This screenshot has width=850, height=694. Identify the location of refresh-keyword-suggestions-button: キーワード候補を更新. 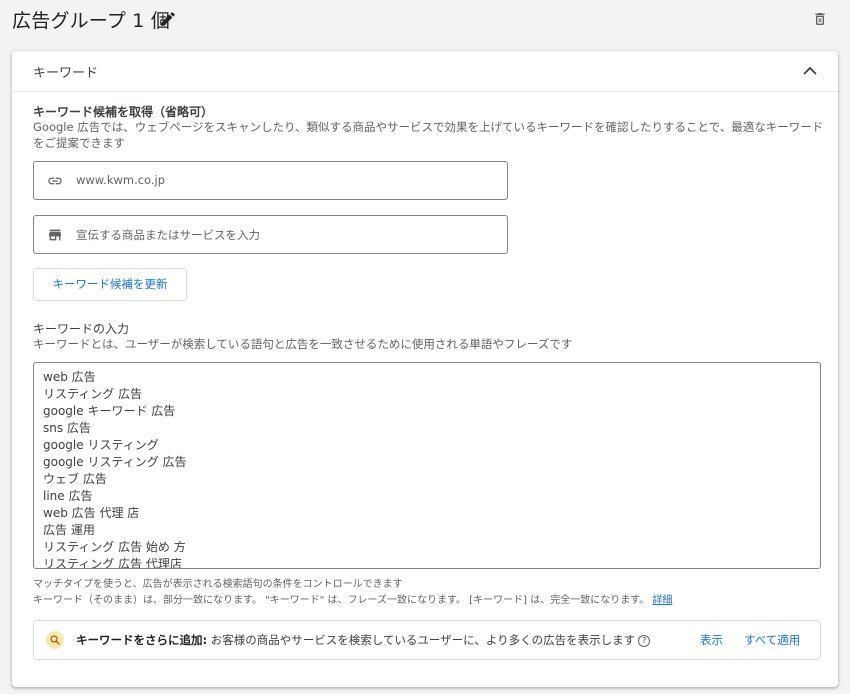
(110, 284).